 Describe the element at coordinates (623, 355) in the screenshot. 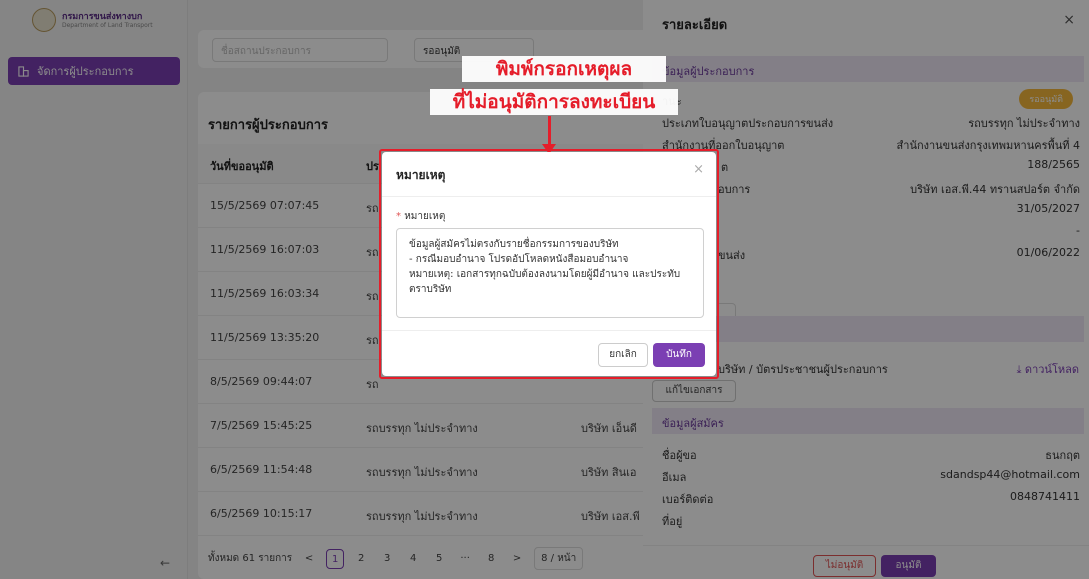

I see `cancel-button: ยกเลิก` at that location.